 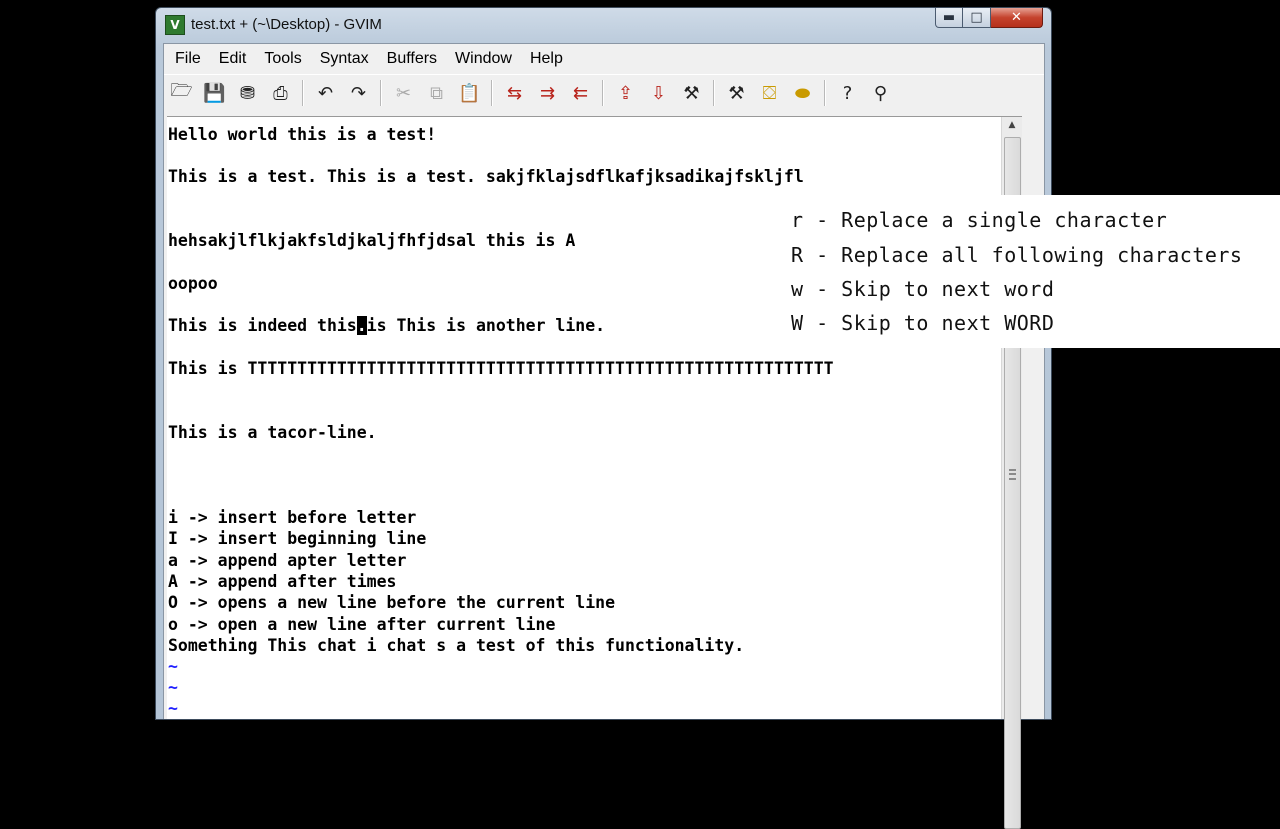 What do you see at coordinates (658, 93) in the screenshot?
I see `save-session-icon: ⇩` at bounding box center [658, 93].